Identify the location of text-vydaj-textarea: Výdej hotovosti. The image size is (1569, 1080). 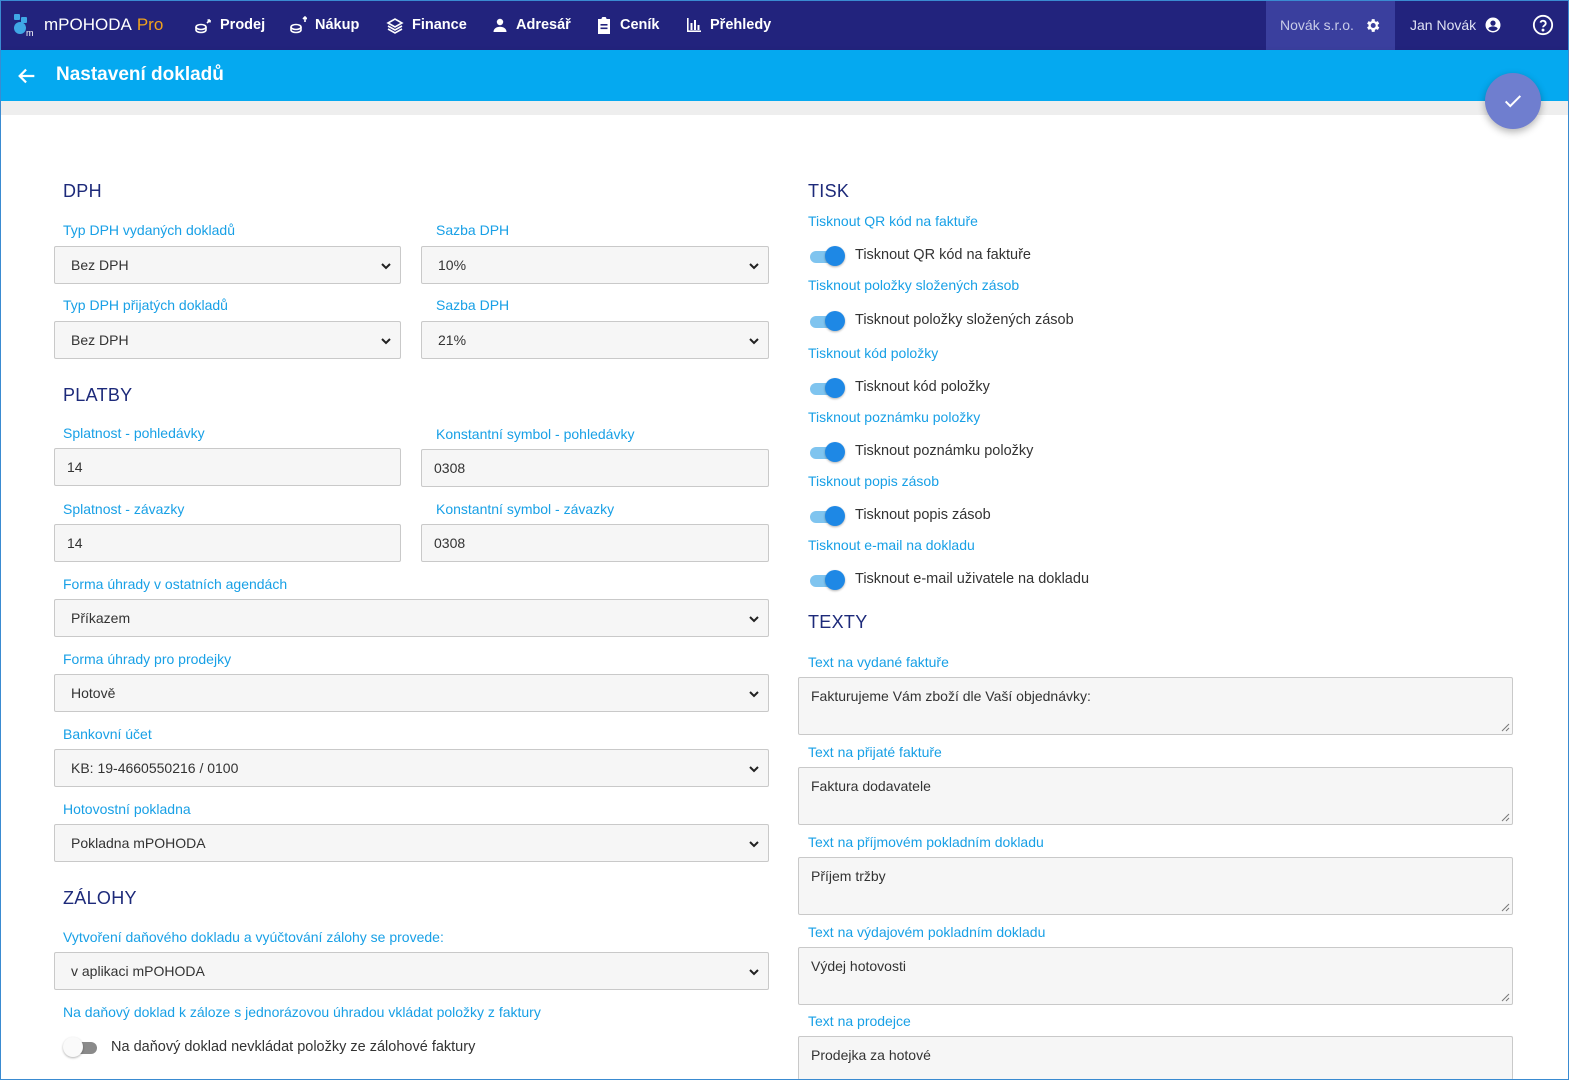
(1155, 976).